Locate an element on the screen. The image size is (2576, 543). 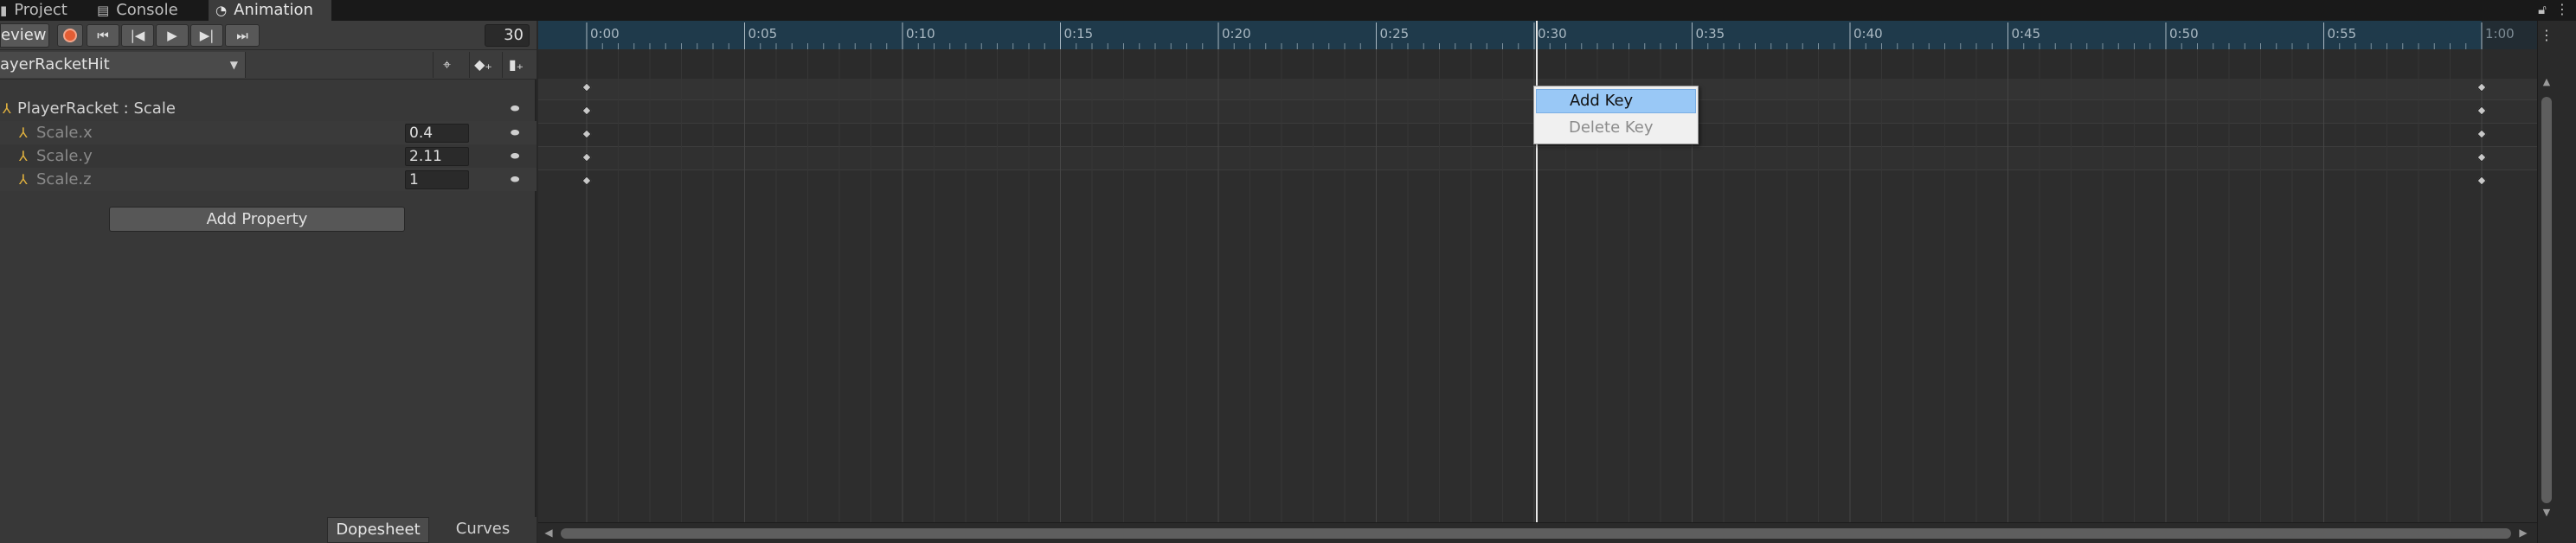
current-frame-field: 30 is located at coordinates (508, 35).